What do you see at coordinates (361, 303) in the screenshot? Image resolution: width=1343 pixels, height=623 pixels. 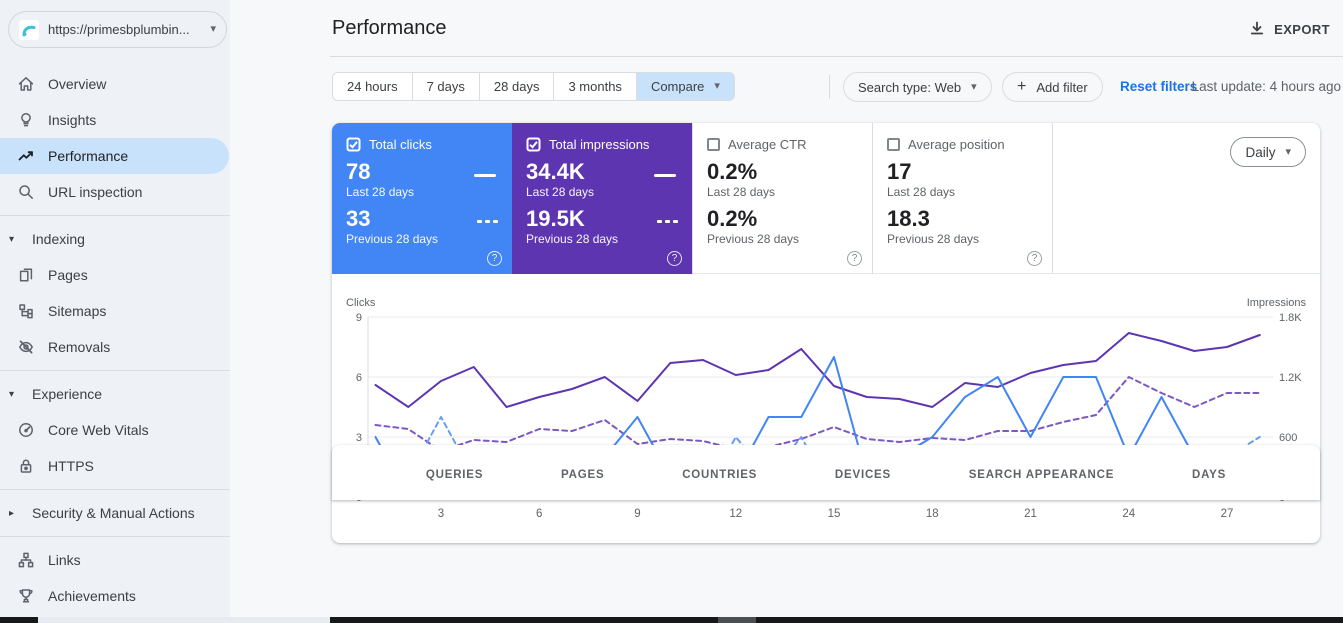 I see `svg-text: Clicks` at bounding box center [361, 303].